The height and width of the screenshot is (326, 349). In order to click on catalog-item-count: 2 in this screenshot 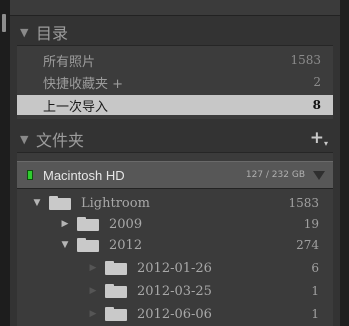, I will do `click(317, 82)`.